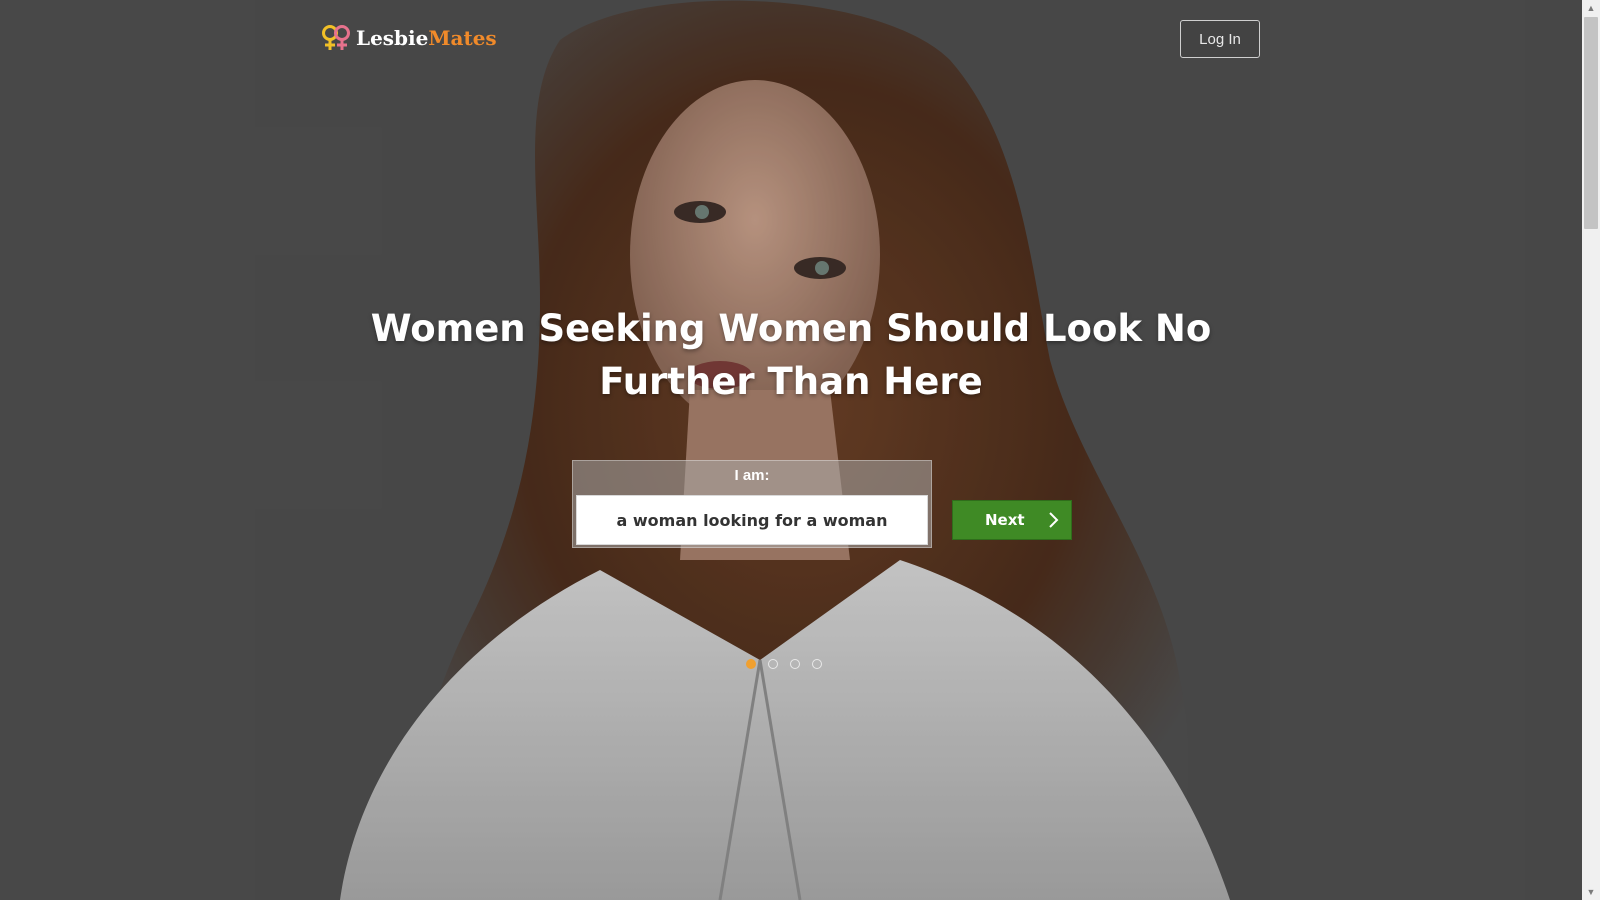 The width and height of the screenshot is (1600, 900). What do you see at coordinates (392, 38) in the screenshot?
I see `logo-text-lesbie: Lesbie` at bounding box center [392, 38].